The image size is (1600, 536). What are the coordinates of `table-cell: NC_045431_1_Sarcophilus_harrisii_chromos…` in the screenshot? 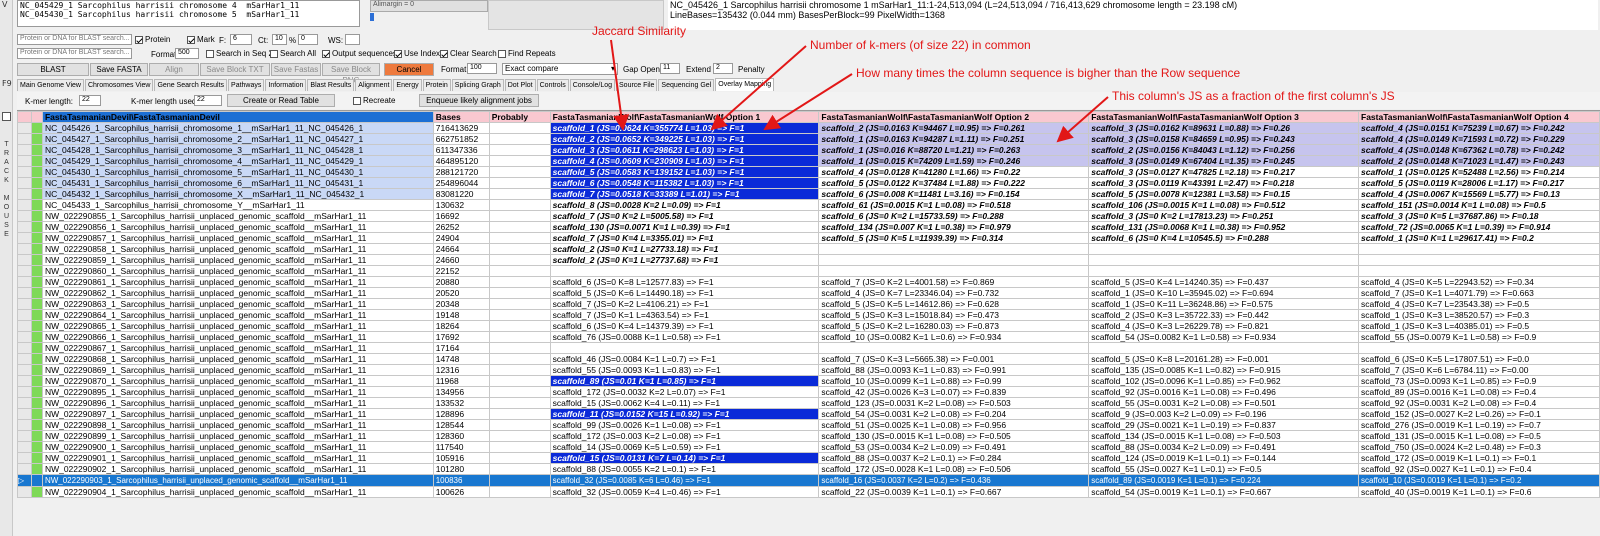 It's located at (237, 183).